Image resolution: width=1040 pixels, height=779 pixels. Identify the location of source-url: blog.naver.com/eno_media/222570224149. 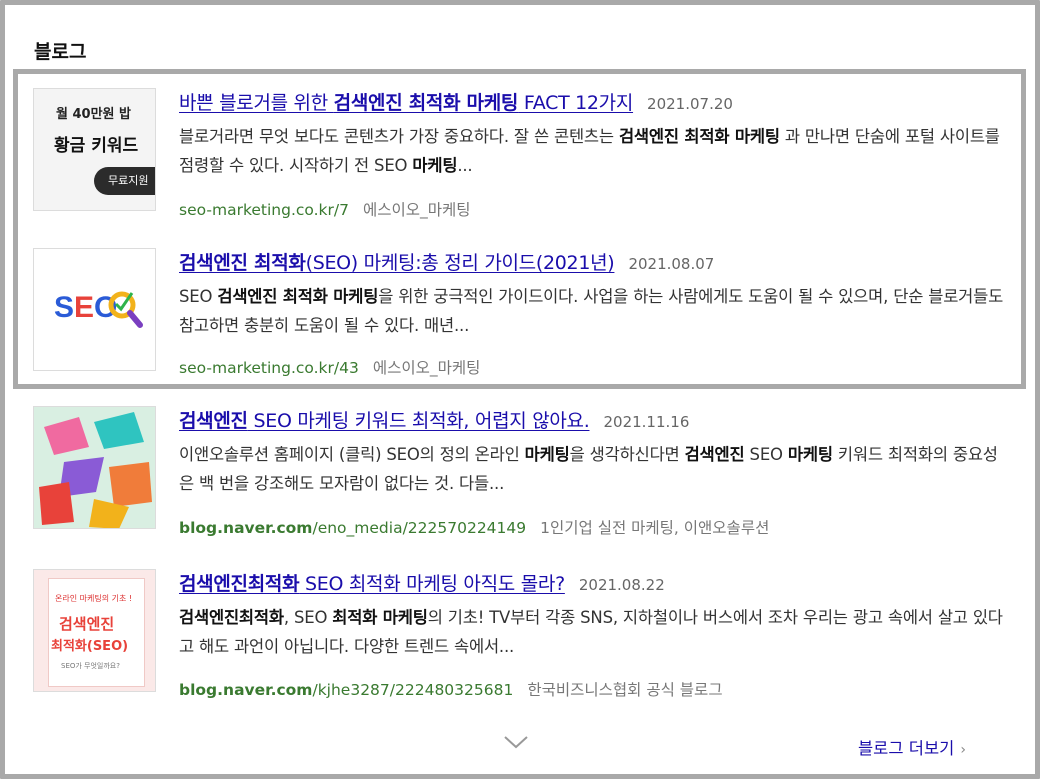
(352, 528).